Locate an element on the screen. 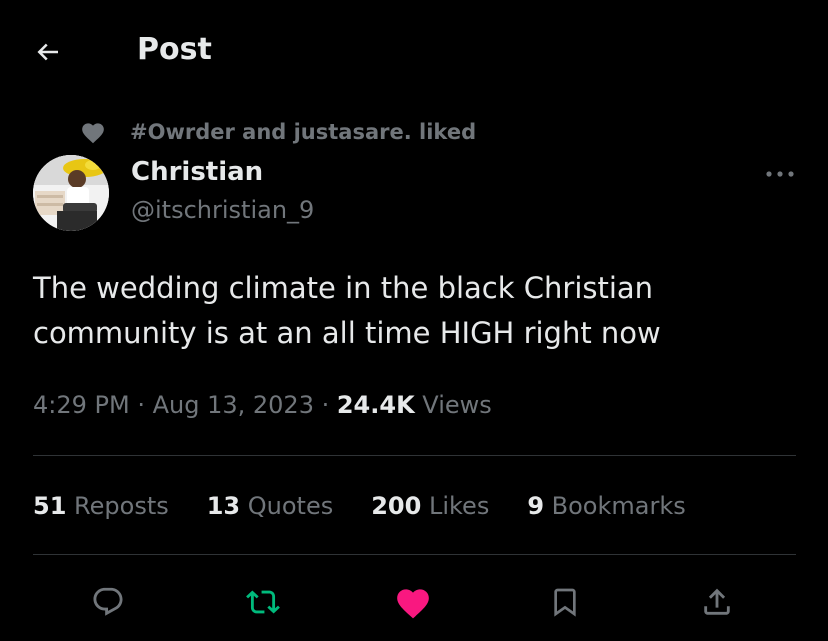 The height and width of the screenshot is (641, 828). like-button is located at coordinates (413, 602).